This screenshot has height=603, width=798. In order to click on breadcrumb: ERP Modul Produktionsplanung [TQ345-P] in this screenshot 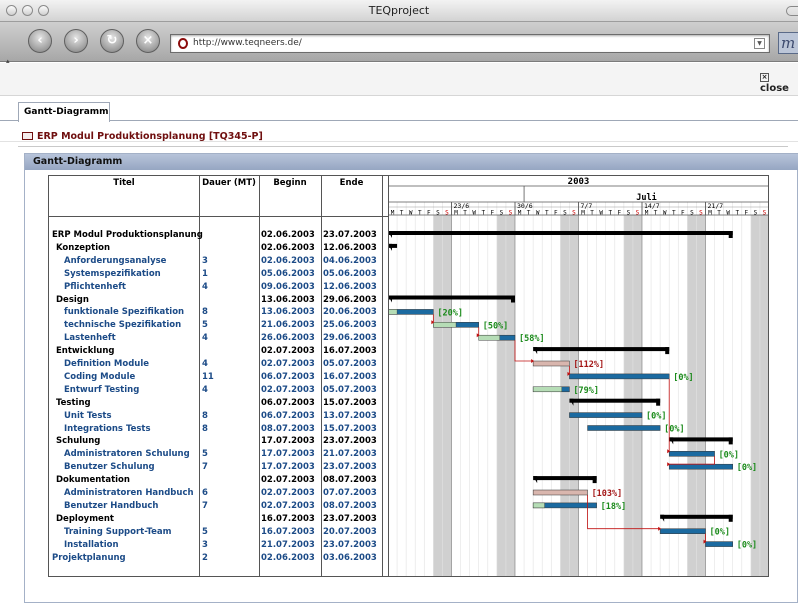, I will do `click(142, 136)`.